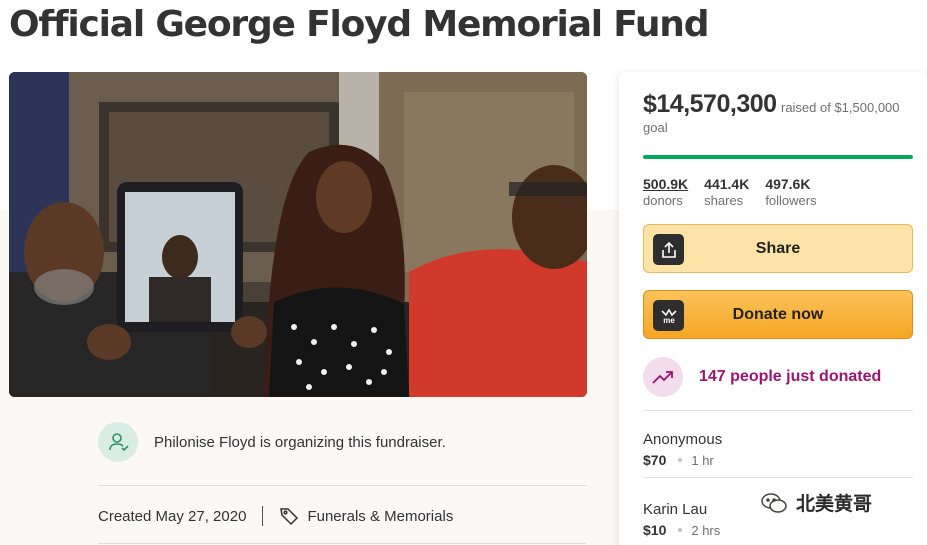 The height and width of the screenshot is (545, 927). Describe the element at coordinates (359, 24) in the screenshot. I see `page-title: Official George Floyd Memorial Fund` at that location.